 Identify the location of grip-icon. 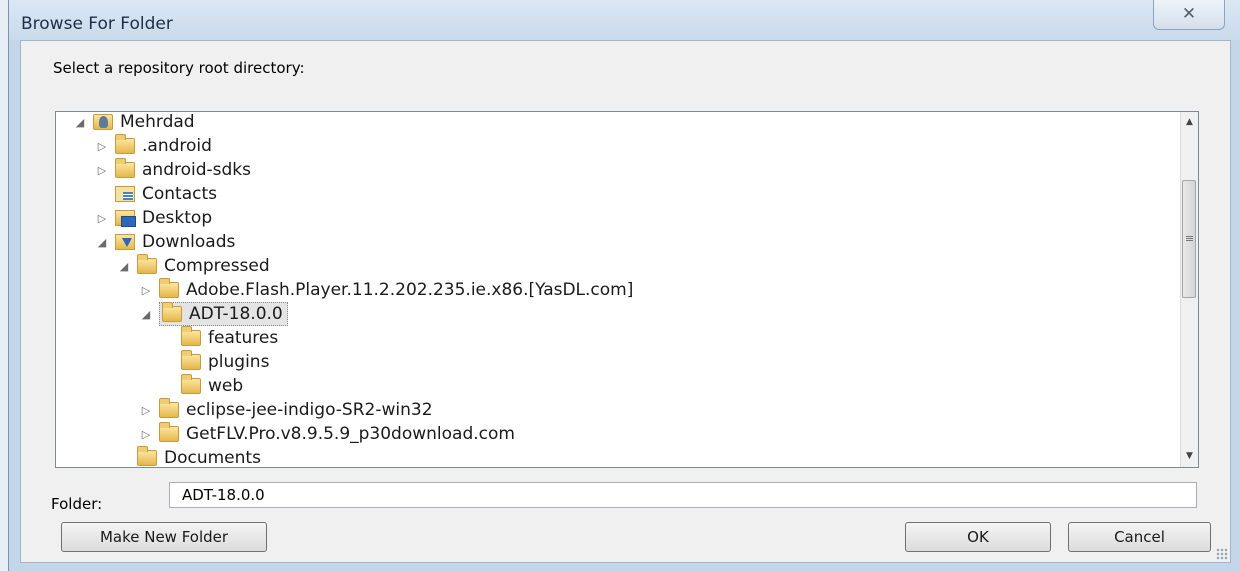
(1189, 239).